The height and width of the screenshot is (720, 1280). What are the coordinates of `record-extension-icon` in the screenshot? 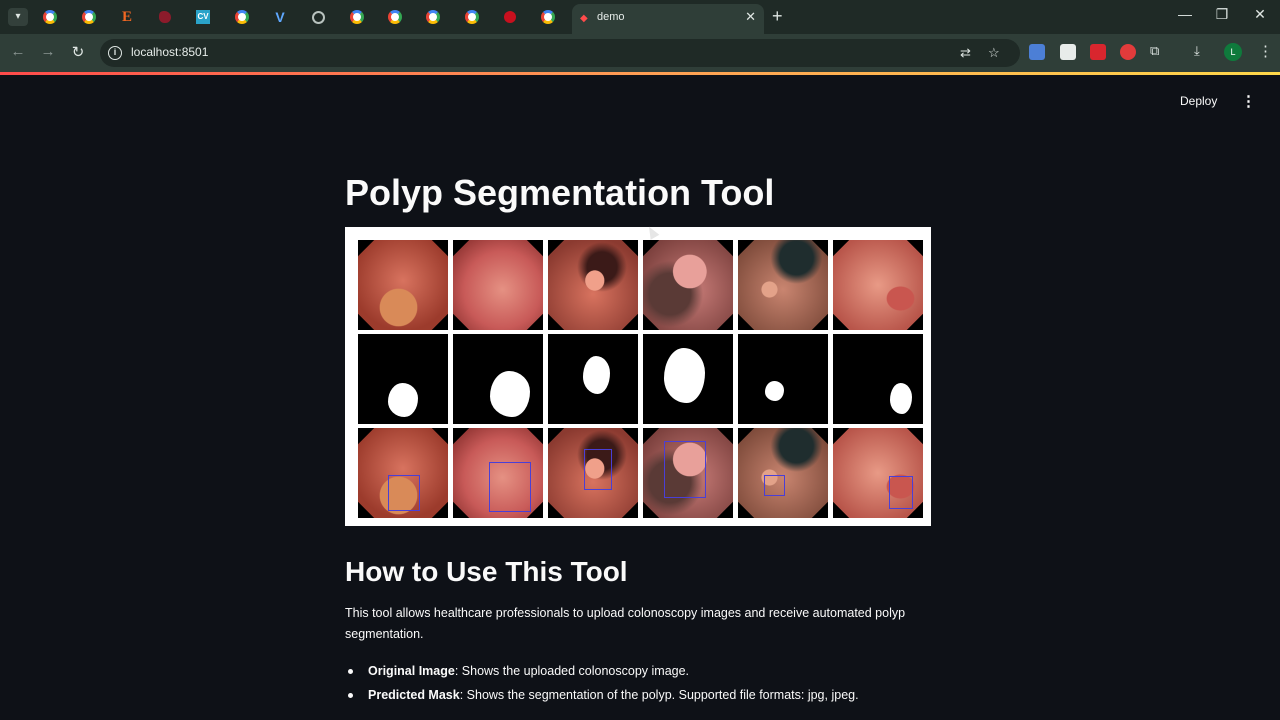 It's located at (1128, 52).